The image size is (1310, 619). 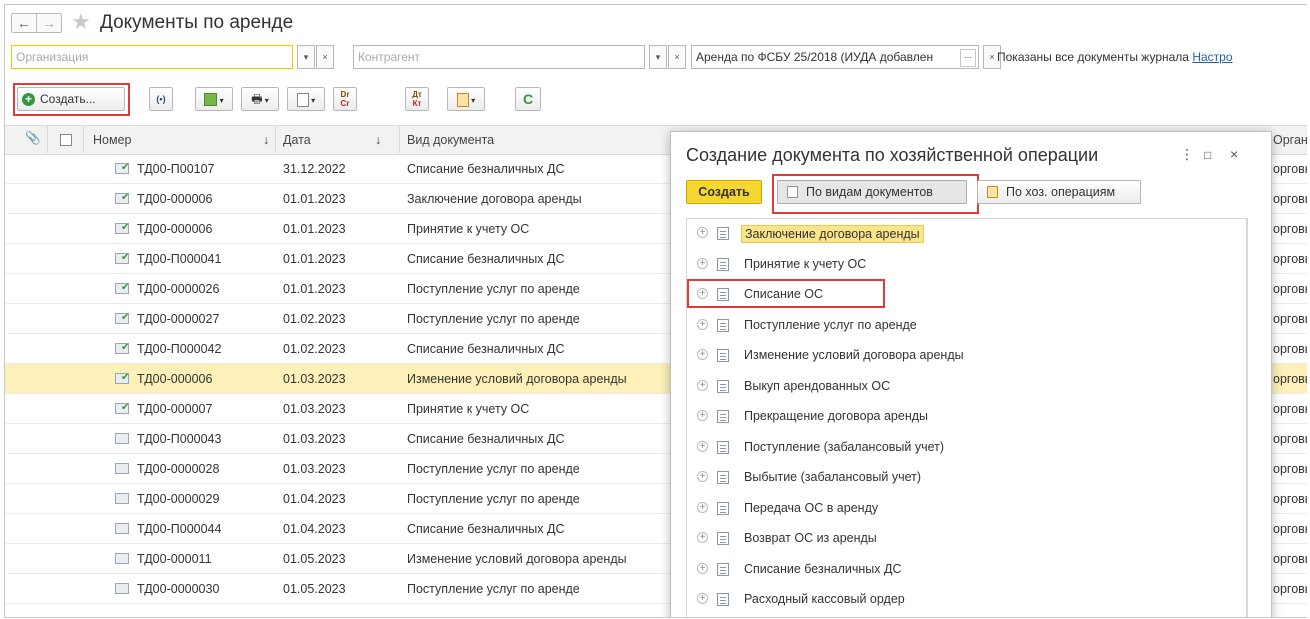 I want to click on refresh-icon: C, so click(x=528, y=99).